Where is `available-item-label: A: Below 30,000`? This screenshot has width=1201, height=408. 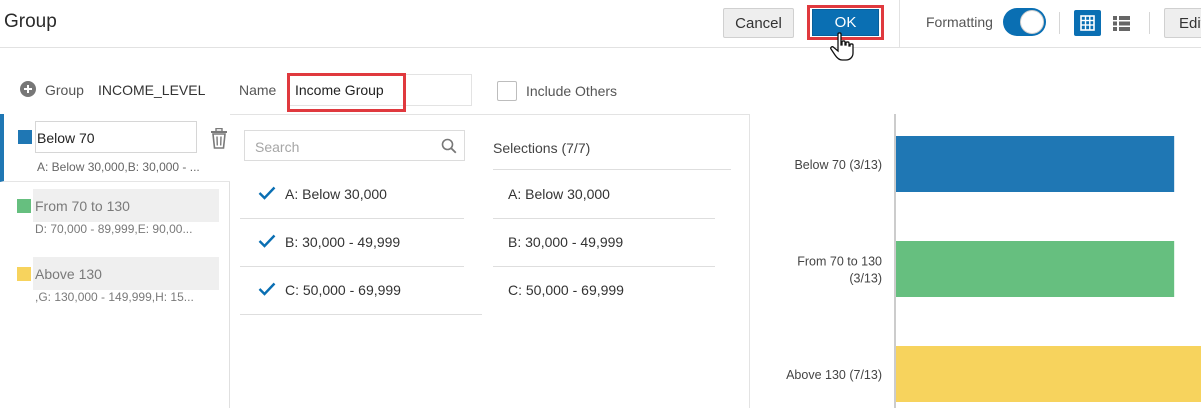 available-item-label: A: Below 30,000 is located at coordinates (336, 194).